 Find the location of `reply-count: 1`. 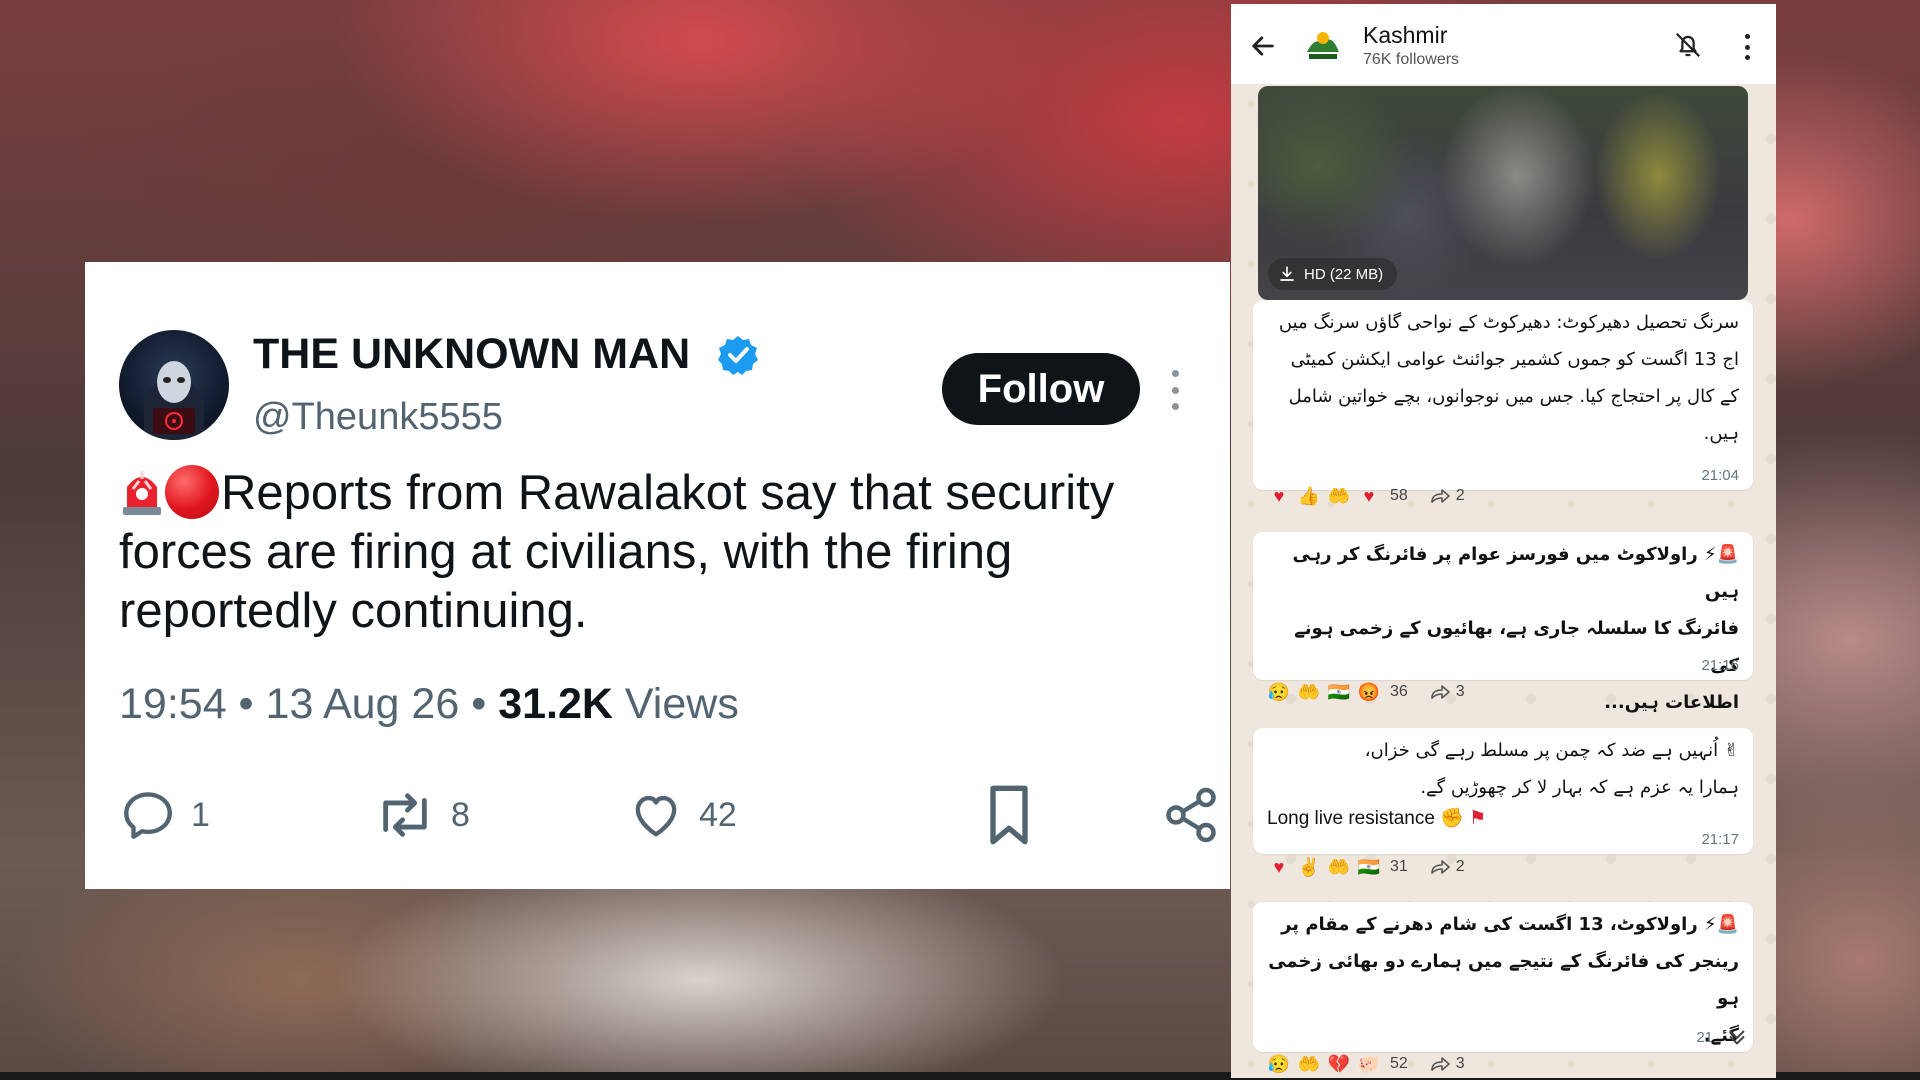

reply-count: 1 is located at coordinates (200, 814).